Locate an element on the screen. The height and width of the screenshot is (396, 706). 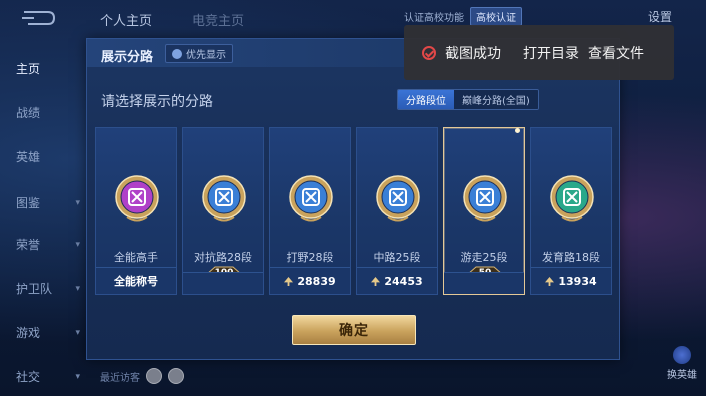
rank-type-switch: 分路段位 巅峰分路(全国) is located at coordinates (468, 99).